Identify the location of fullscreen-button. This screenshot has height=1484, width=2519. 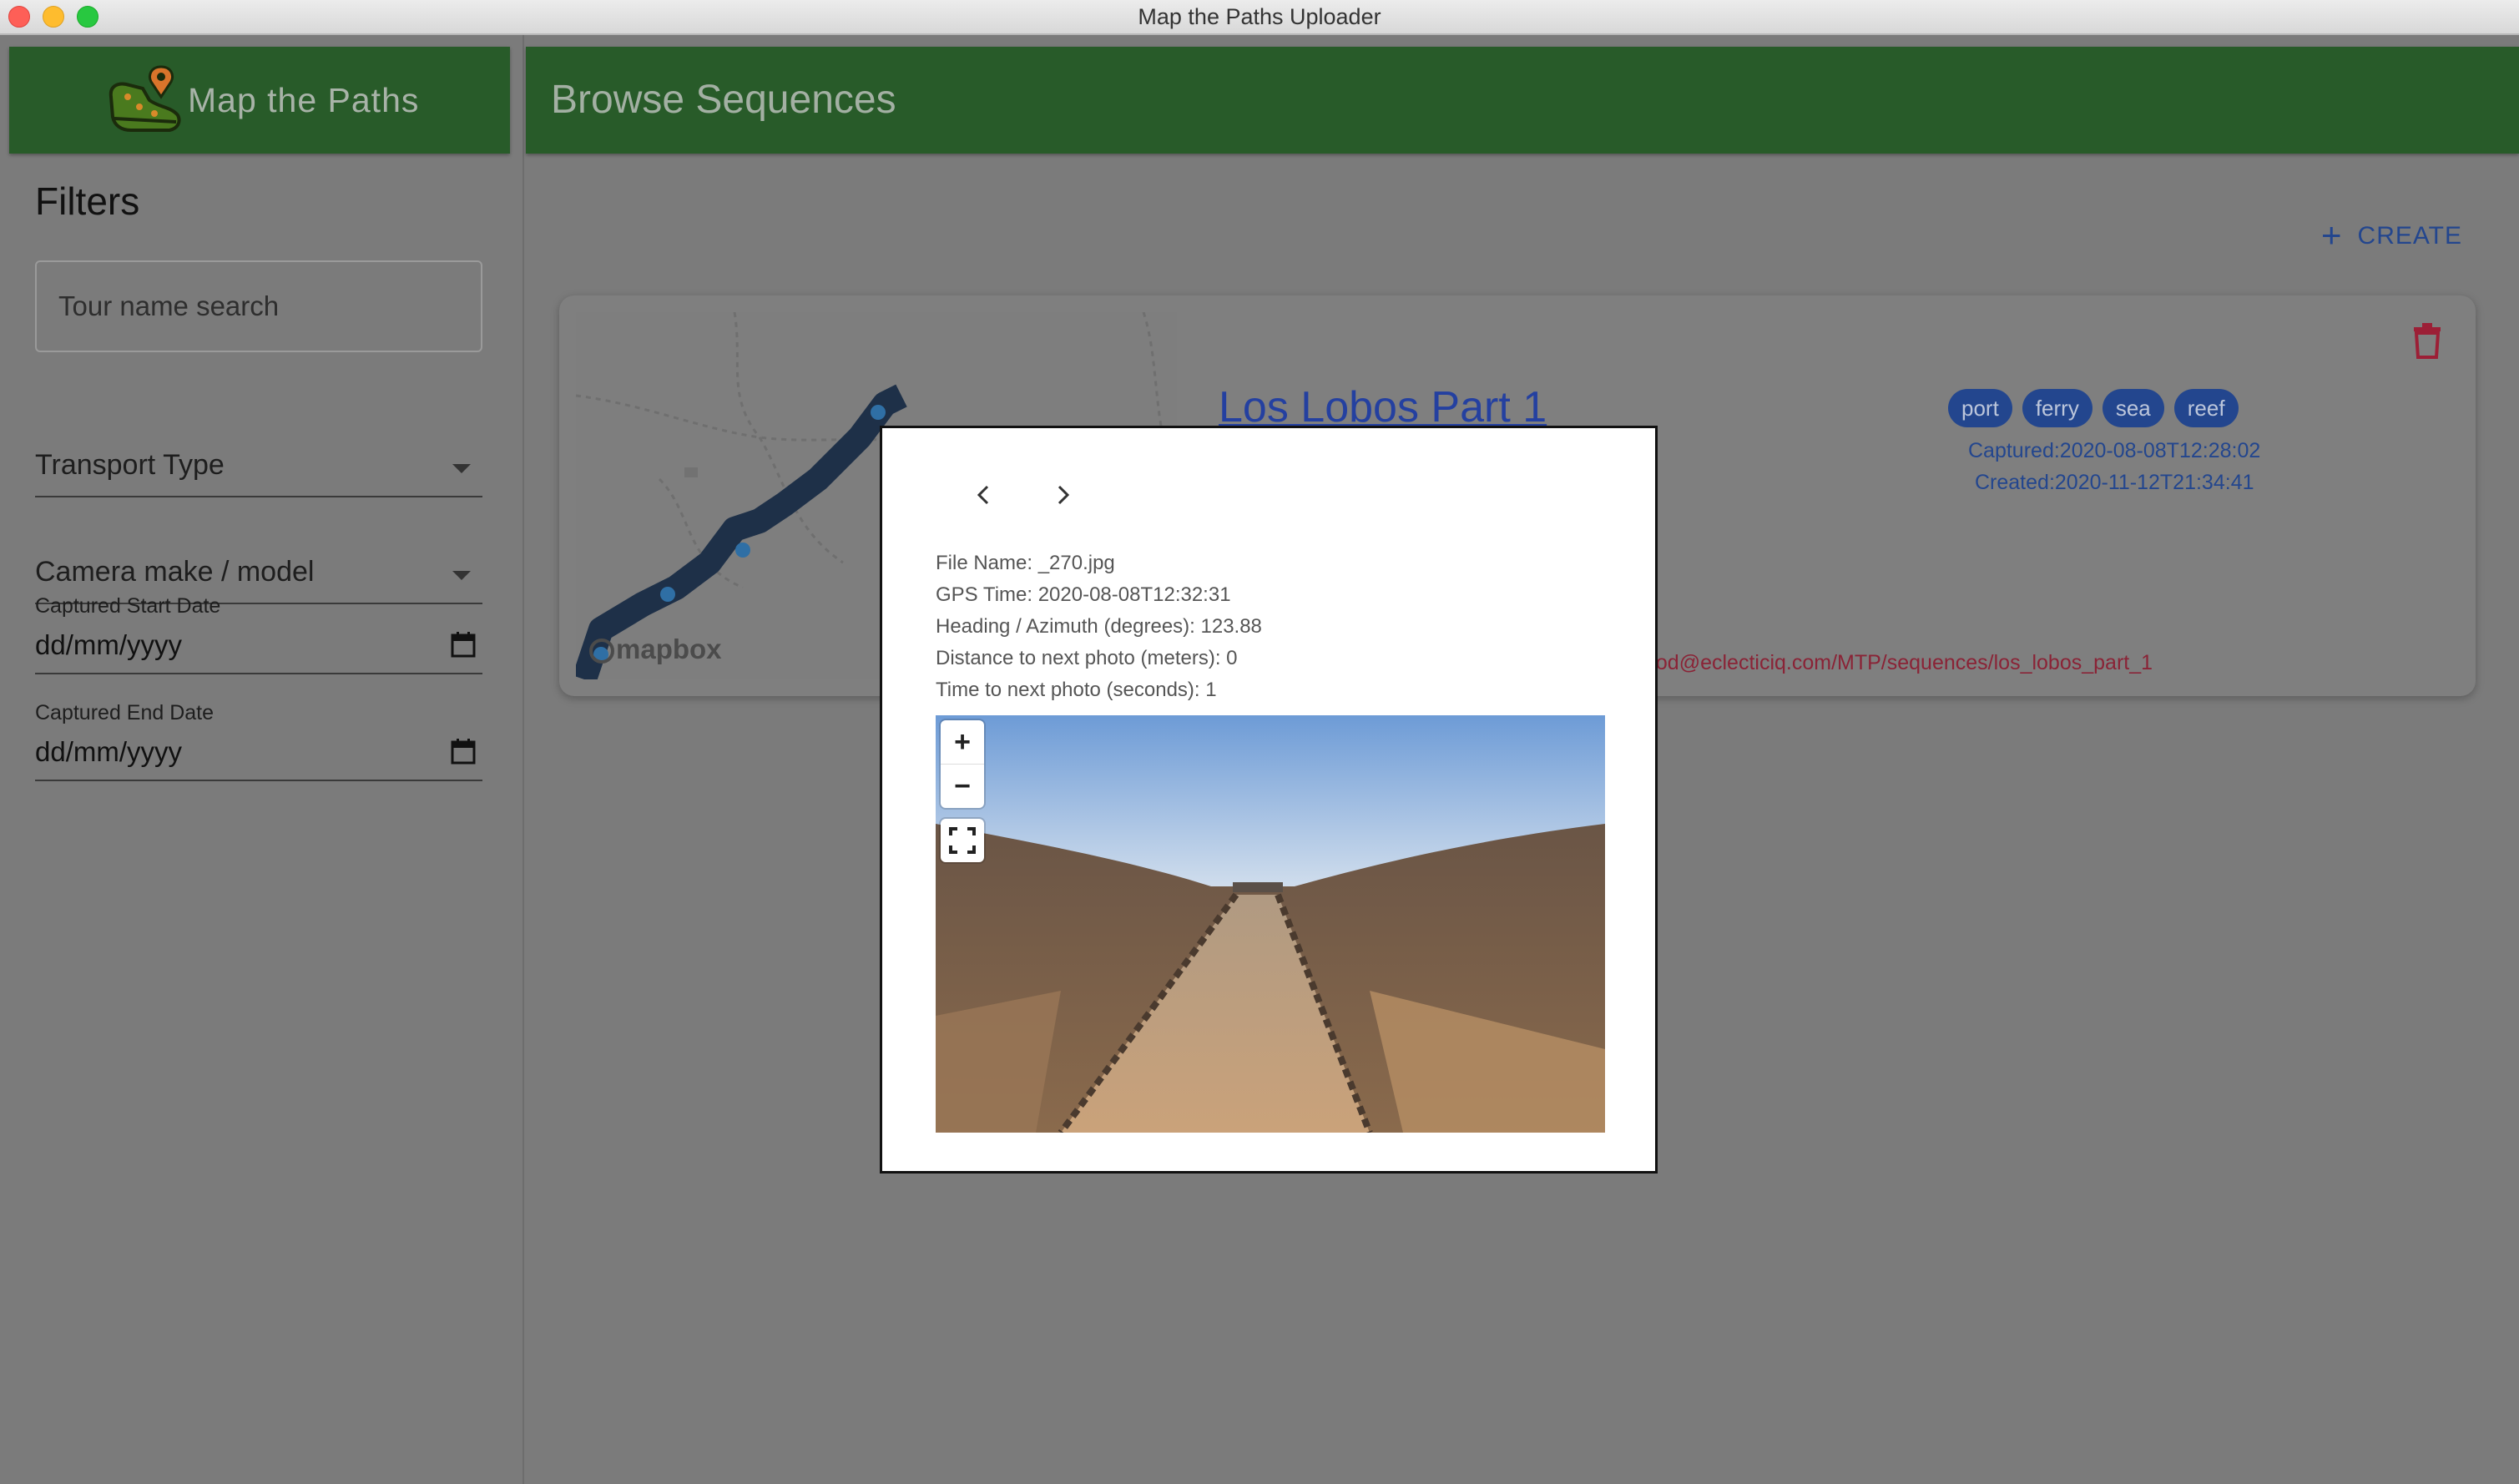
(963, 840).